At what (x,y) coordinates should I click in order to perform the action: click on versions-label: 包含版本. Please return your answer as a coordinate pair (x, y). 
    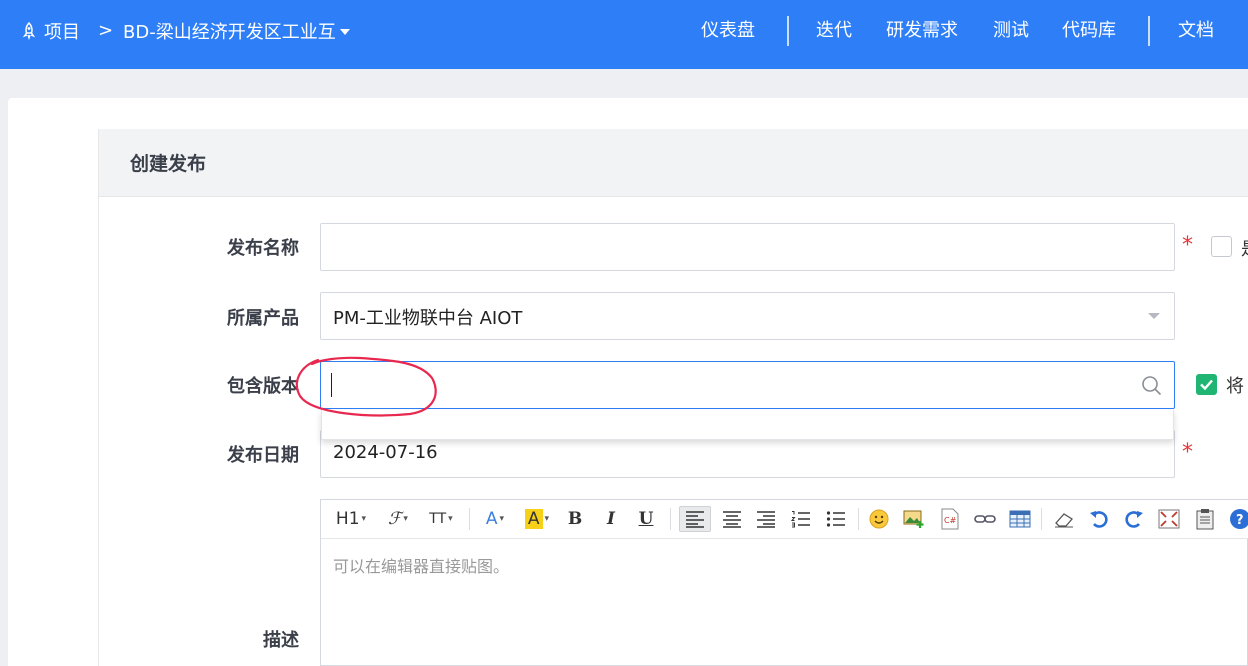
    Looking at the image, I should click on (263, 386).